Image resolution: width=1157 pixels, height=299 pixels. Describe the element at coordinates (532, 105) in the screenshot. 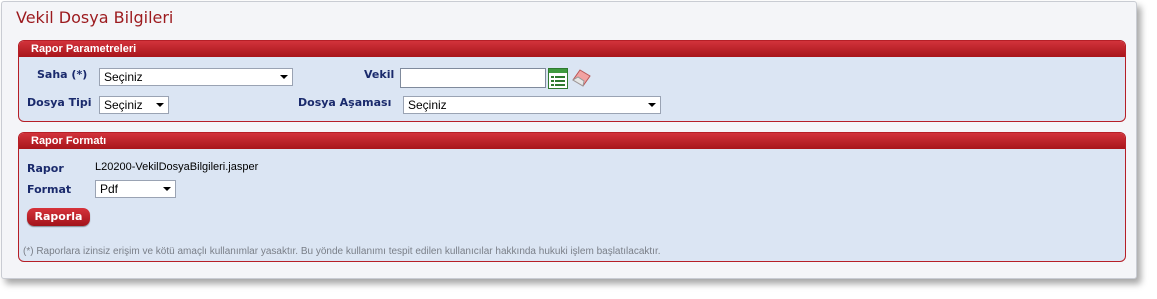

I see `dosya-asamasi-select: Seçiniz` at that location.